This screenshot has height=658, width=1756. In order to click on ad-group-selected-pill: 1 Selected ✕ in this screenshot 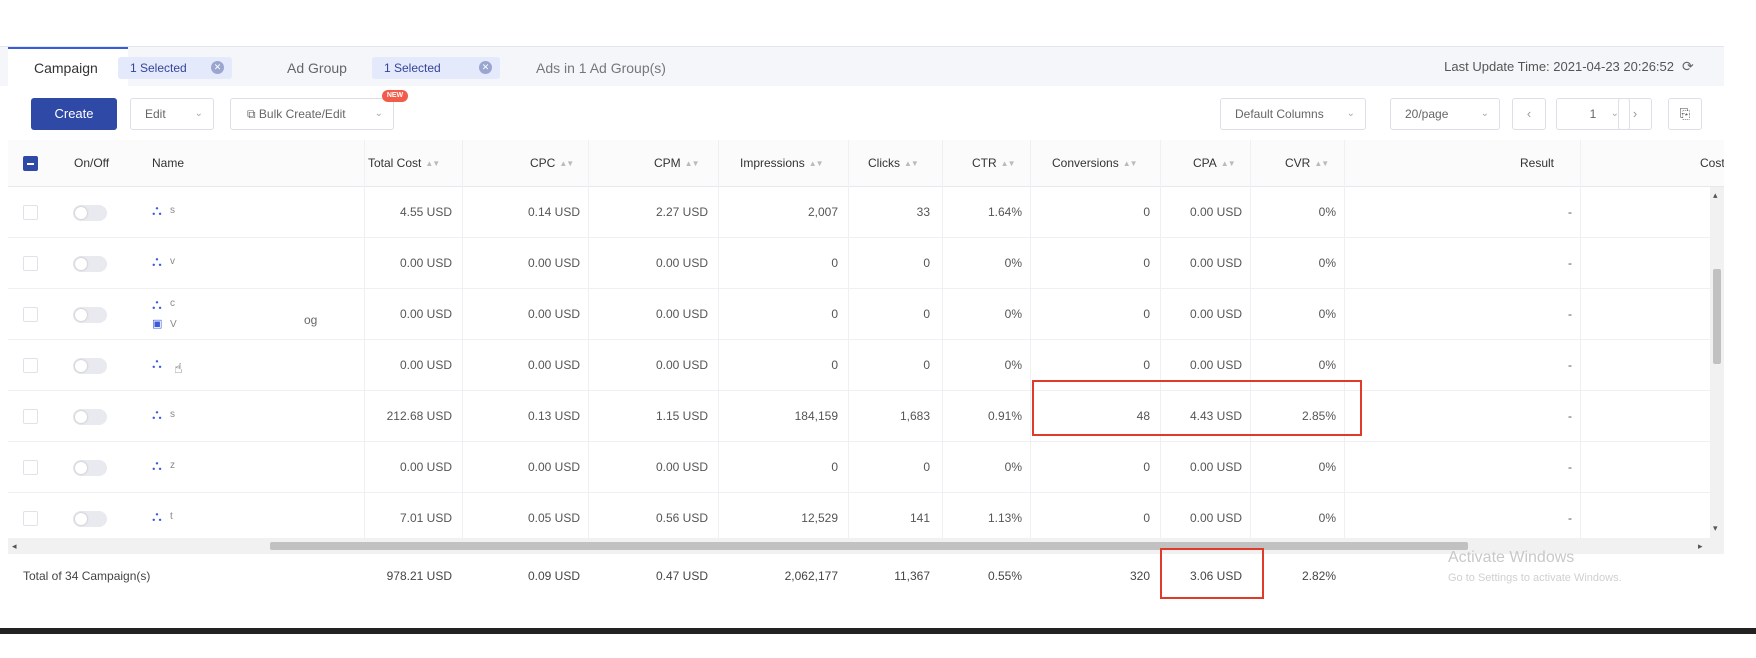, I will do `click(436, 68)`.